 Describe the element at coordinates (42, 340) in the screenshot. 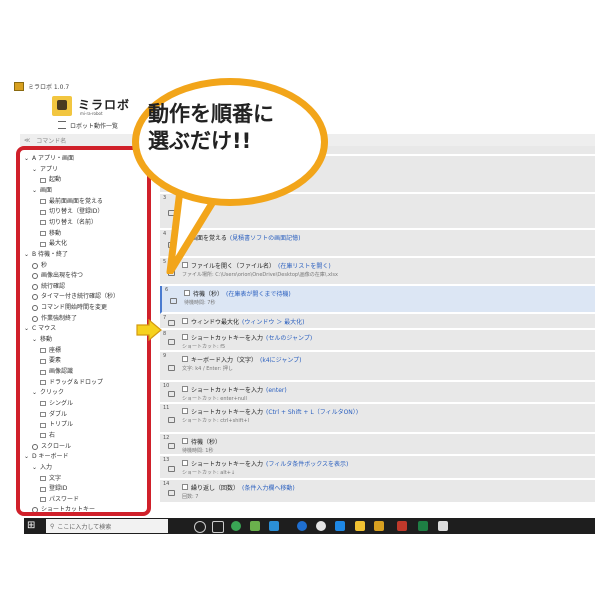

I see `tree-item: ⌄ 移動` at that location.